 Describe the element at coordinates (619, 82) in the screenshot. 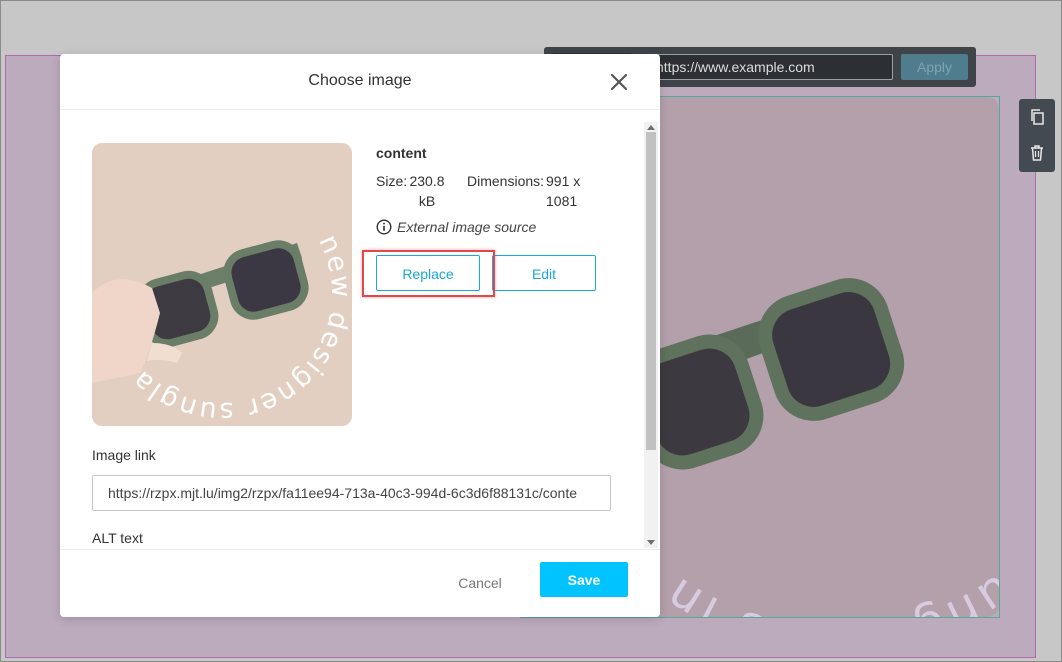

I see `close-icon` at that location.